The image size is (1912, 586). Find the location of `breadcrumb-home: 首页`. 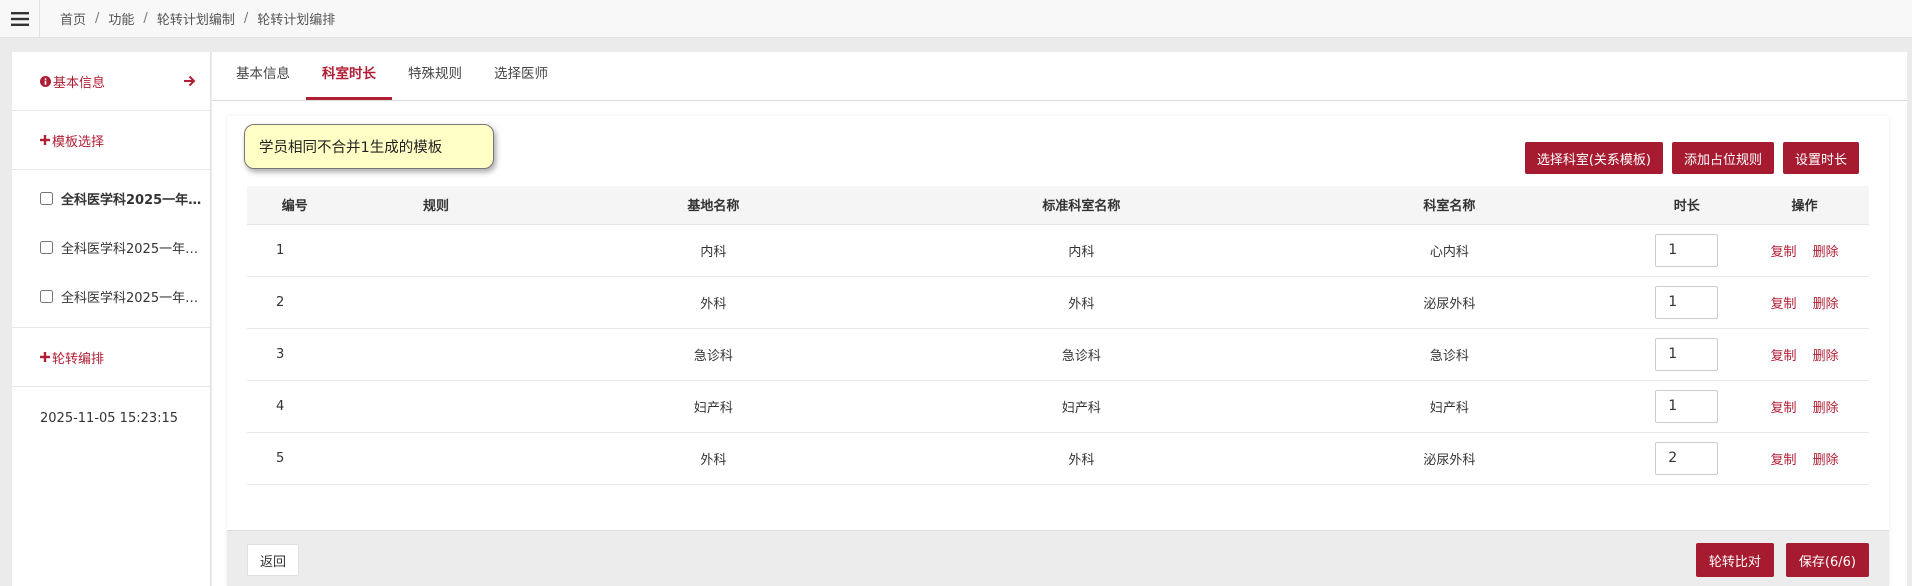

breadcrumb-home: 首页 is located at coordinates (73, 18).